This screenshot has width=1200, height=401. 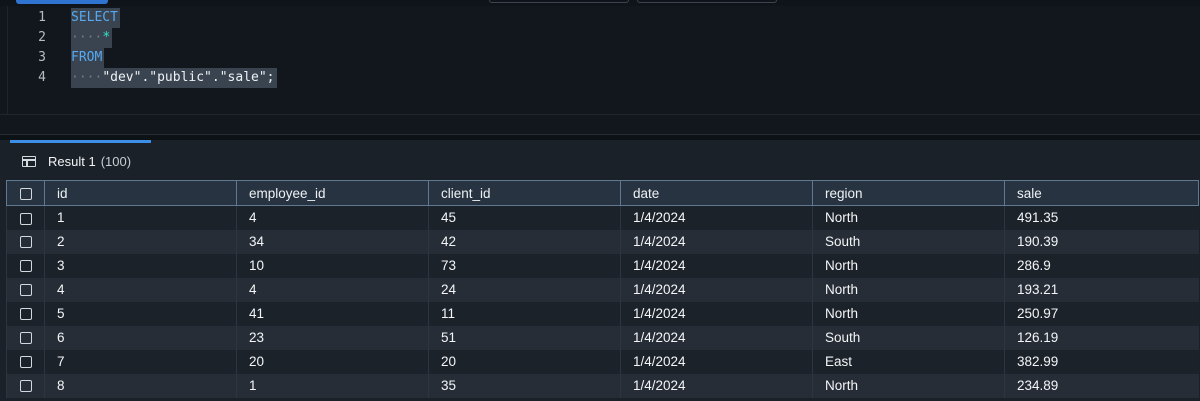 I want to click on table-cell-sale: 234.89, so click(x=1101, y=385).